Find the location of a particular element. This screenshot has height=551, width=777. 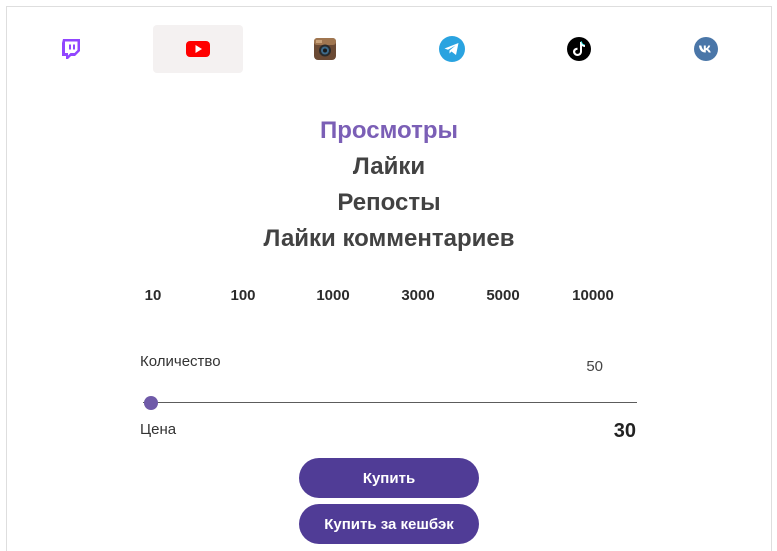

buy-cashback-button: Купить за кешбэк is located at coordinates (389, 524).